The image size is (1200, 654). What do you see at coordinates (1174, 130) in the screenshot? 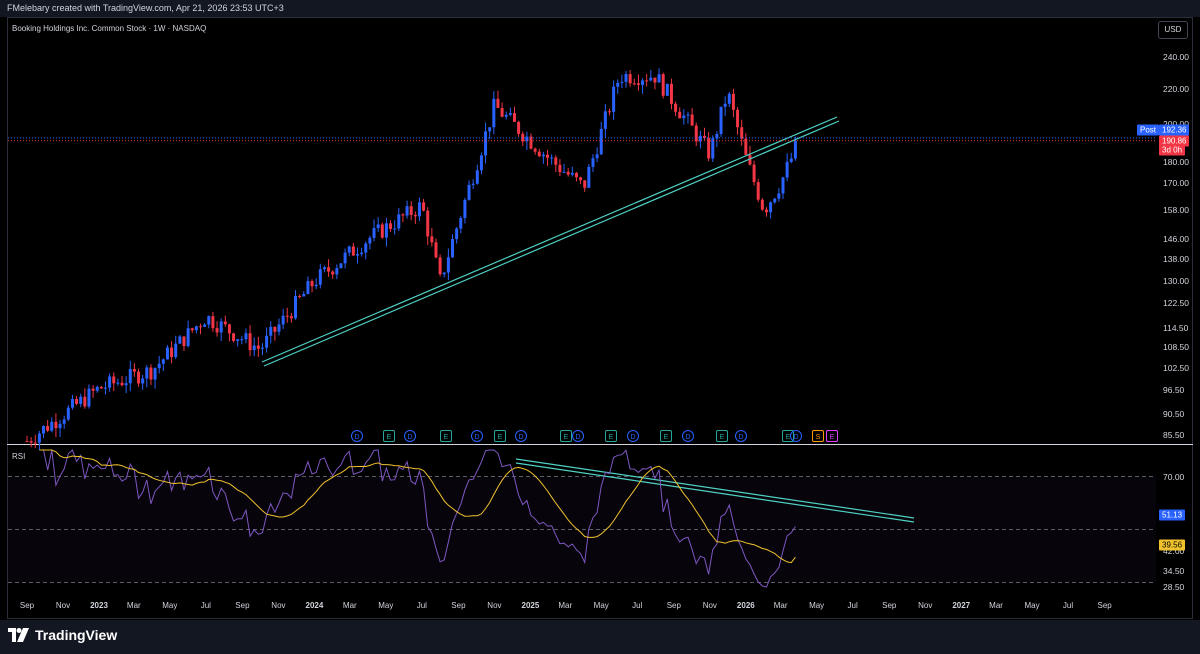
I see `post-market-price: 192.36` at bounding box center [1174, 130].